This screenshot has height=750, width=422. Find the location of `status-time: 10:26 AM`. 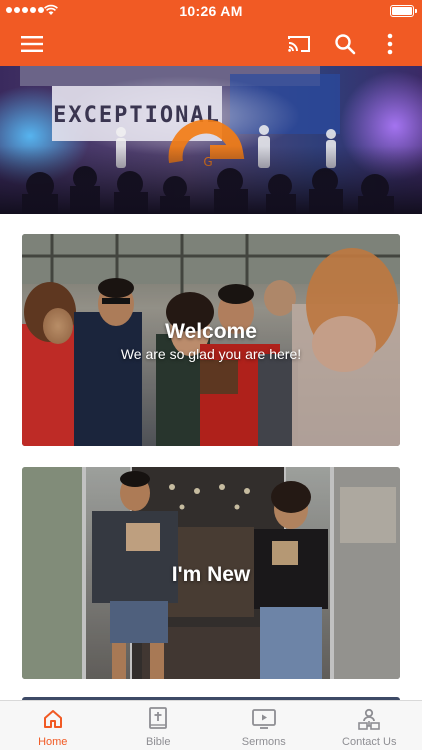

status-time: 10:26 AM is located at coordinates (211, 11).